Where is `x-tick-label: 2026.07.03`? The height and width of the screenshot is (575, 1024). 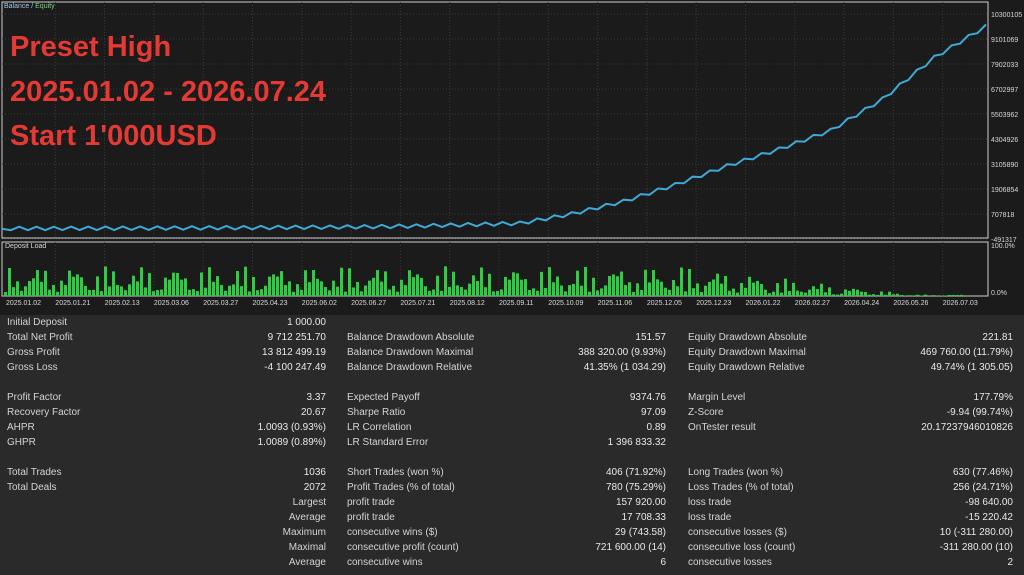
x-tick-label: 2026.07.03 is located at coordinates (960, 303).